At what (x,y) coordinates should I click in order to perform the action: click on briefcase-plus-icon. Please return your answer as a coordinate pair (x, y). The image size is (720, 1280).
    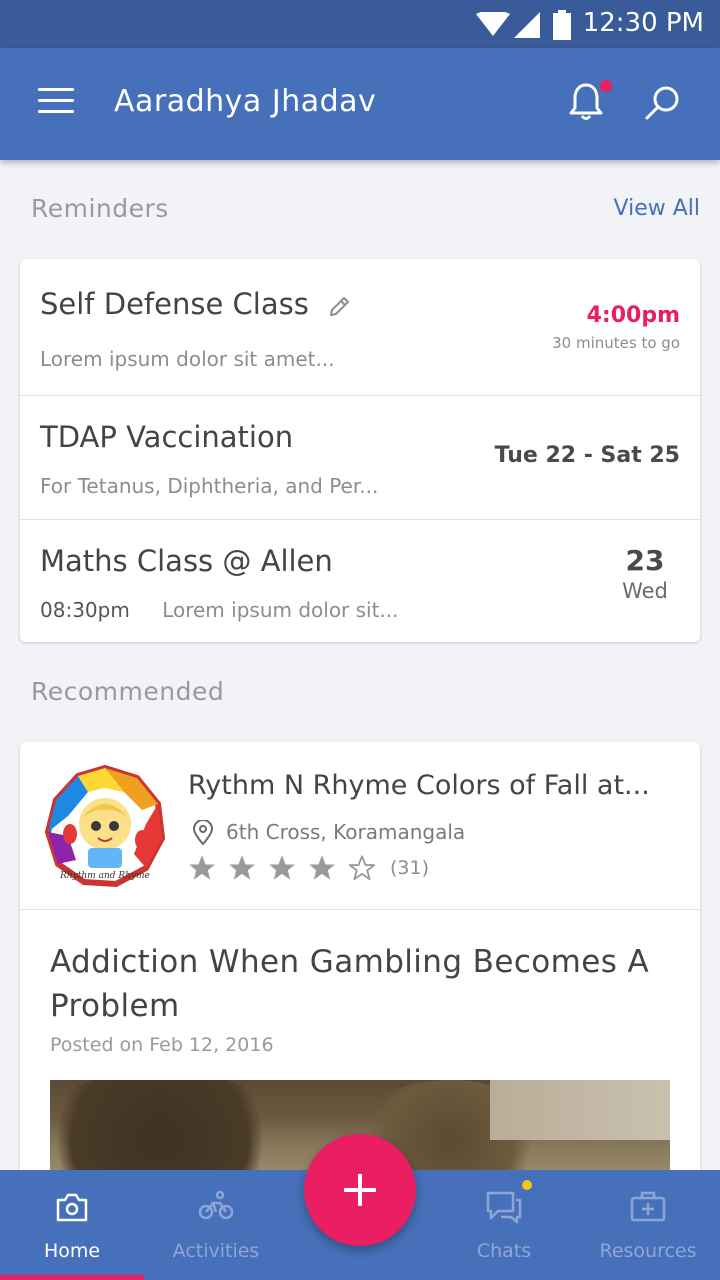
    Looking at the image, I should click on (648, 1206).